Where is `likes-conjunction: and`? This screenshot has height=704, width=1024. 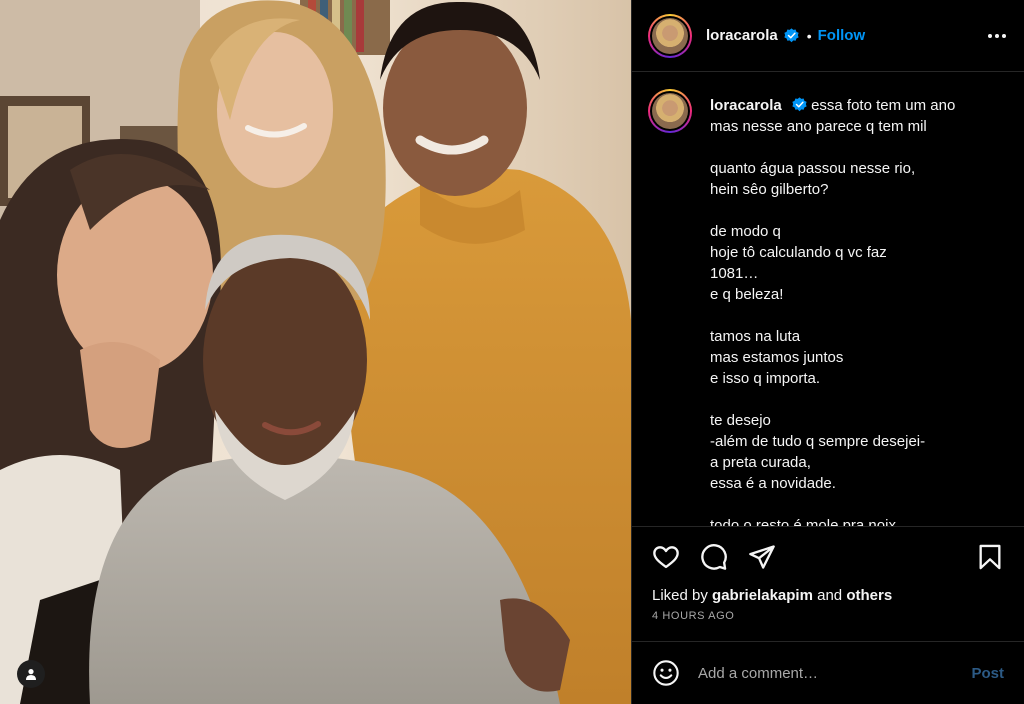 likes-conjunction: and is located at coordinates (830, 595).